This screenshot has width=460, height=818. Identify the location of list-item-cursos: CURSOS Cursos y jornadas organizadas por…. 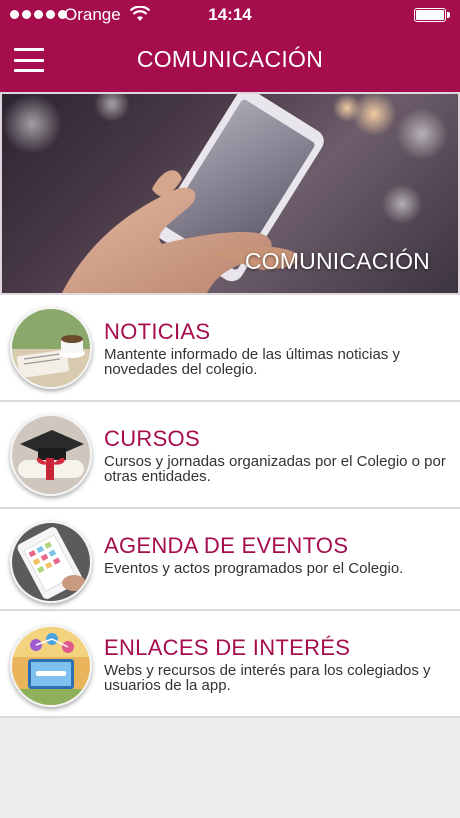
(230, 455).